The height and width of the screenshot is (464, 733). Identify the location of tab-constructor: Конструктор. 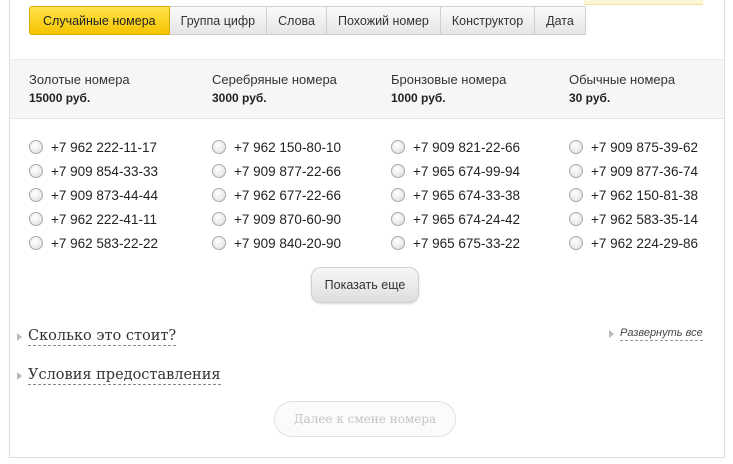
(488, 20).